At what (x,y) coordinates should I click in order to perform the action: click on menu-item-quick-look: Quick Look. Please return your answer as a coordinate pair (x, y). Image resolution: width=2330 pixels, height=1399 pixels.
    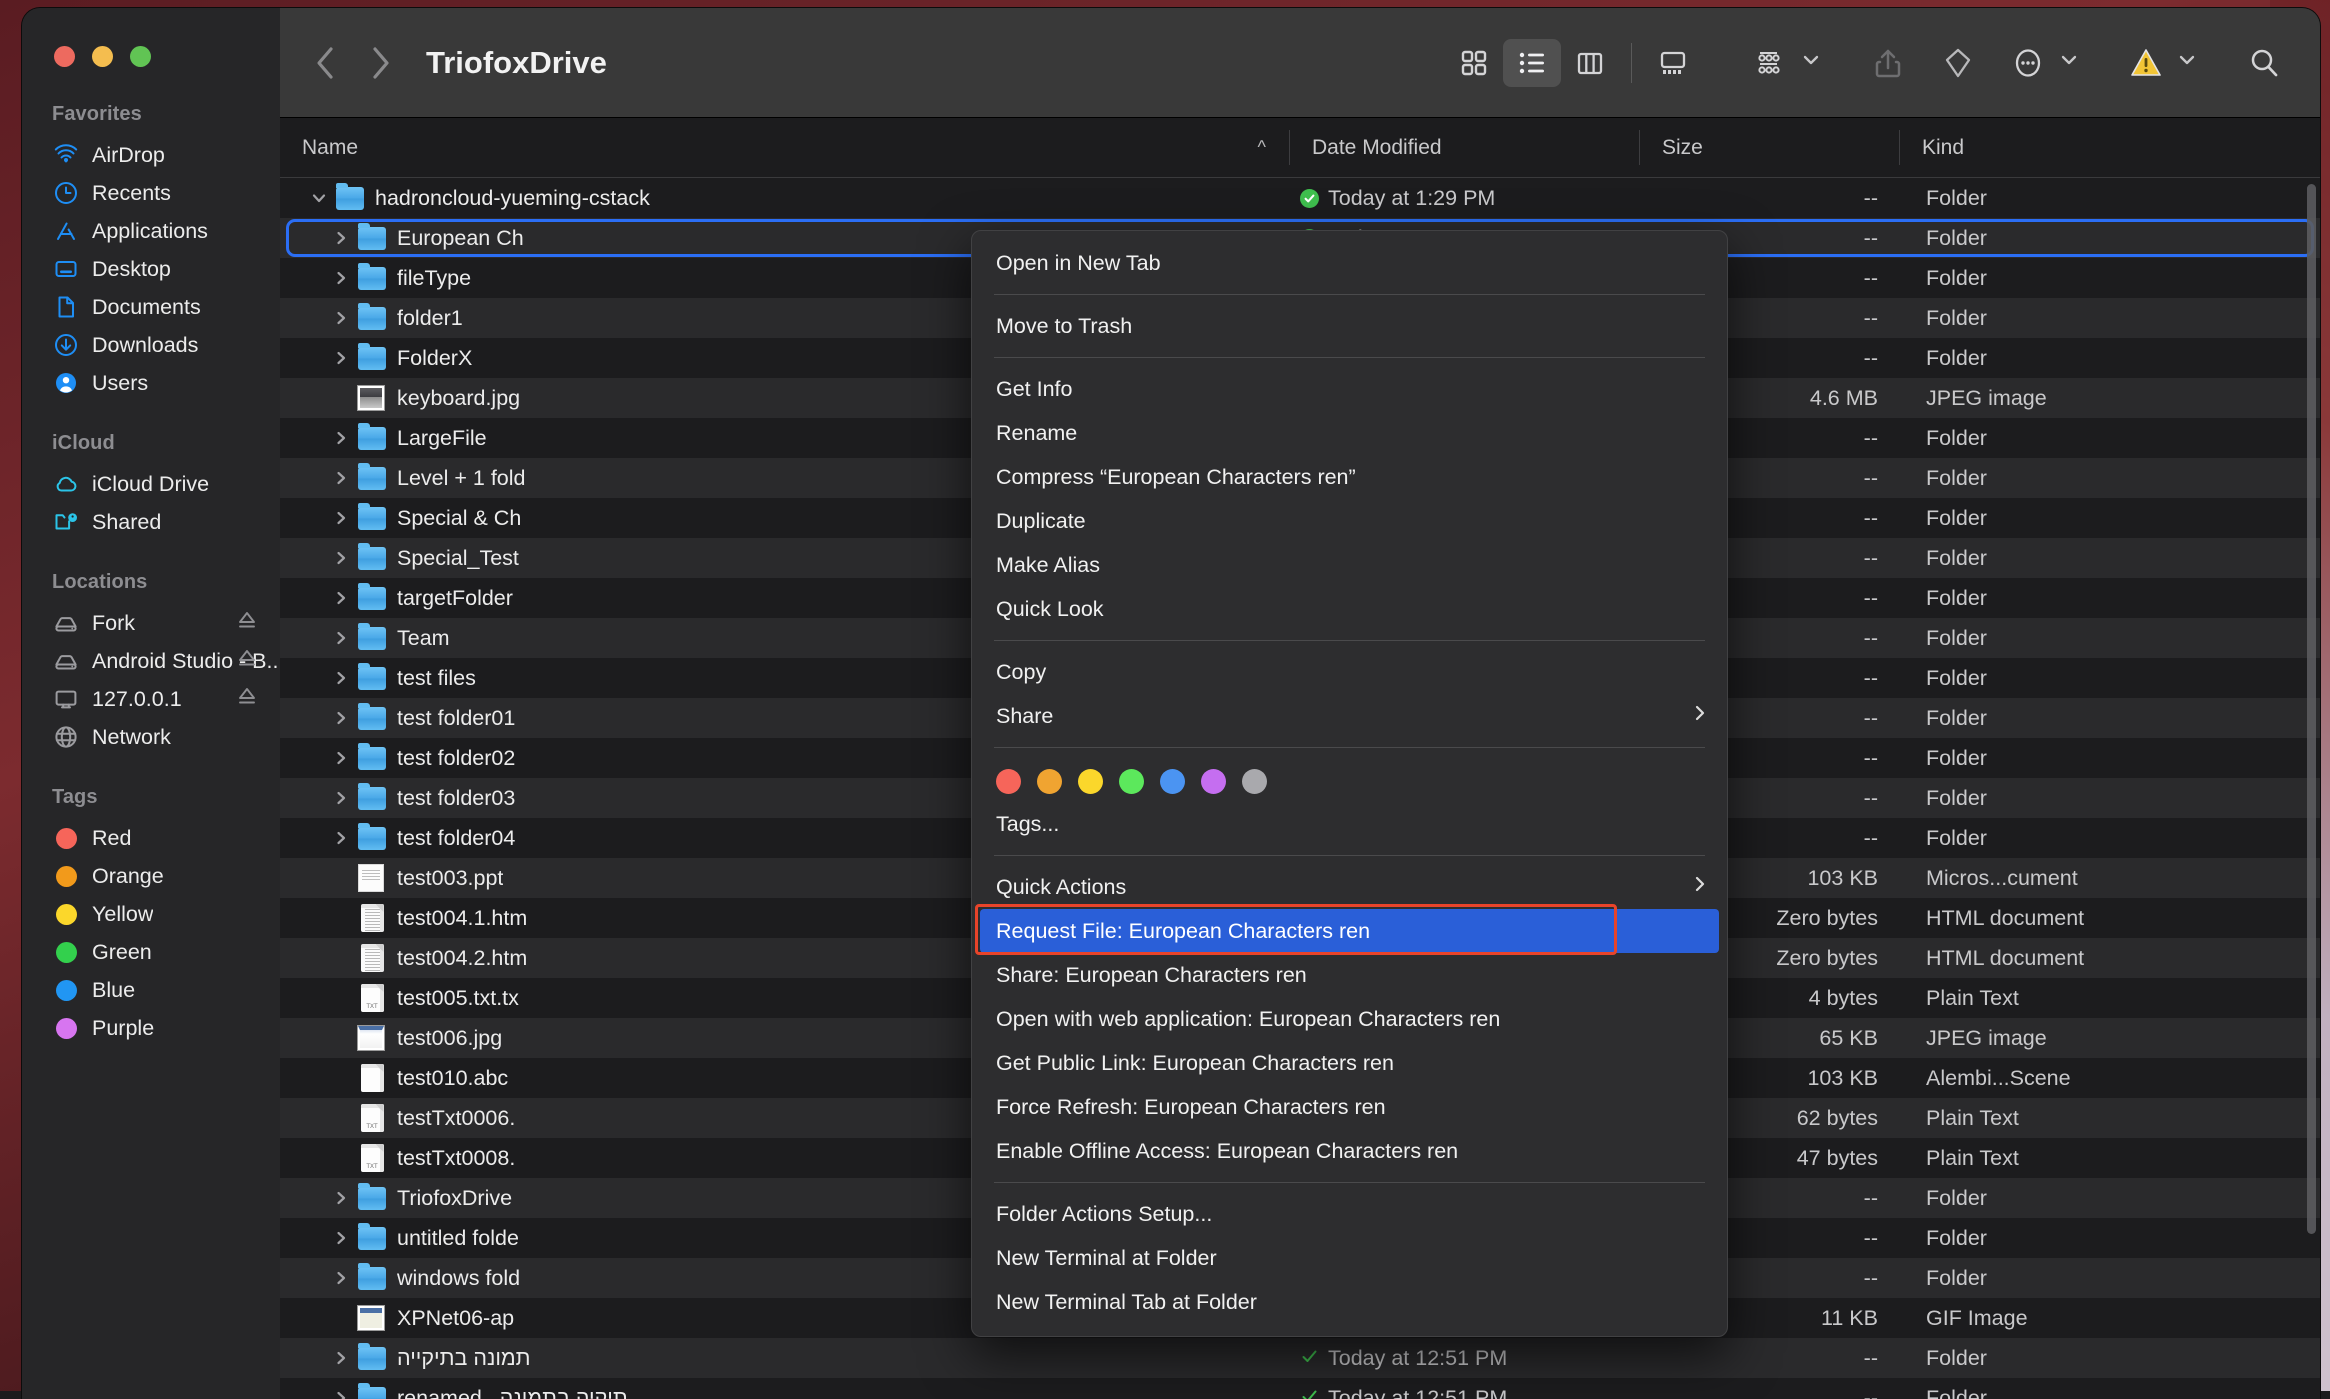
    Looking at the image, I should click on (1349, 609).